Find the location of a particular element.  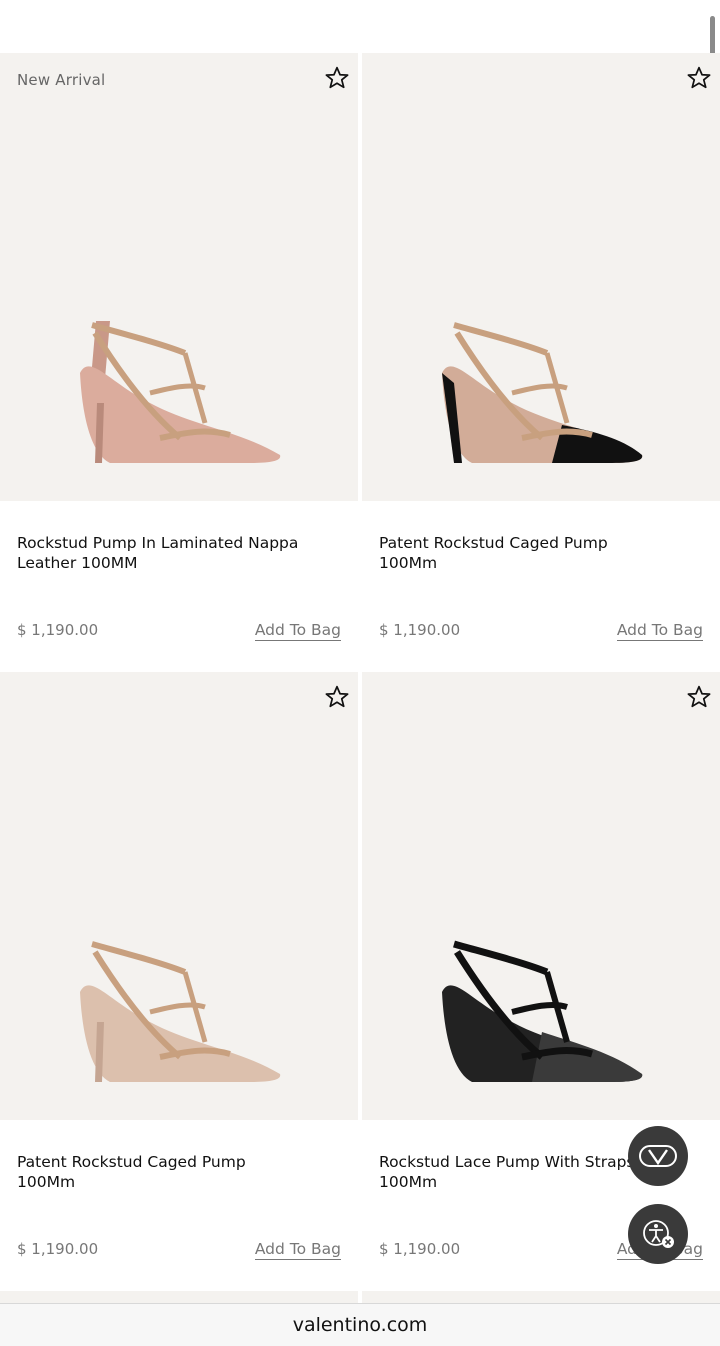

product-name: Rockstud Lace Pump With Straps 100Mm is located at coordinates (524, 1172).